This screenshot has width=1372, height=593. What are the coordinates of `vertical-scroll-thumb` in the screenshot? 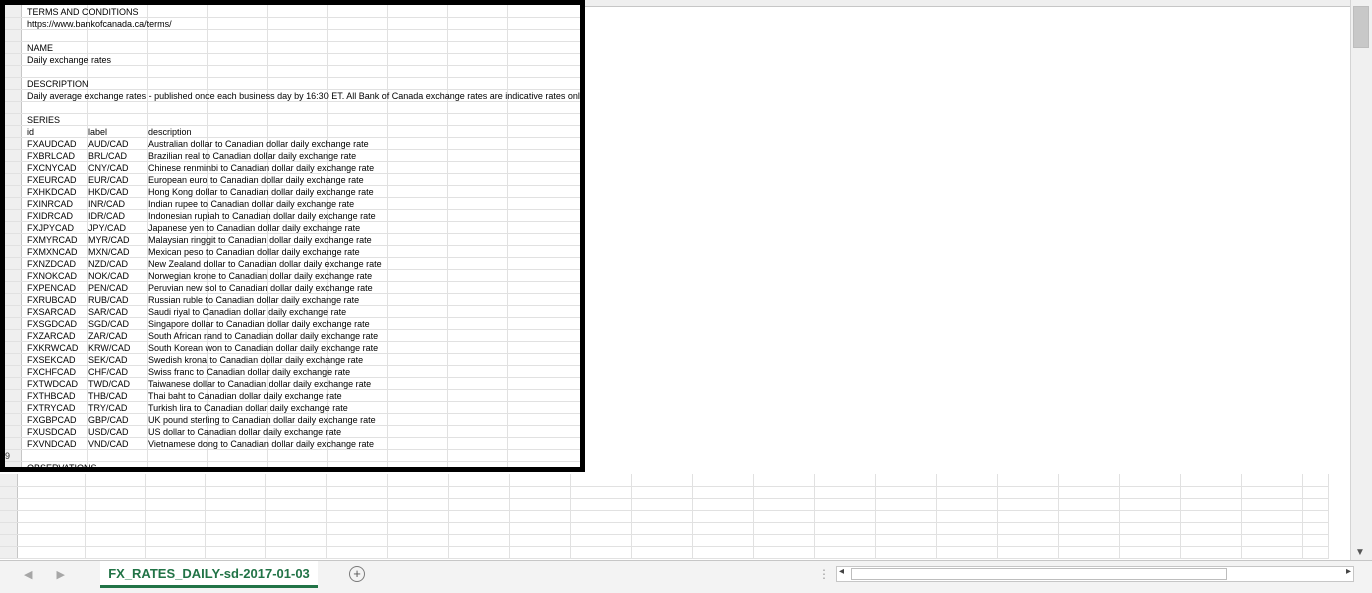 It's located at (1361, 27).